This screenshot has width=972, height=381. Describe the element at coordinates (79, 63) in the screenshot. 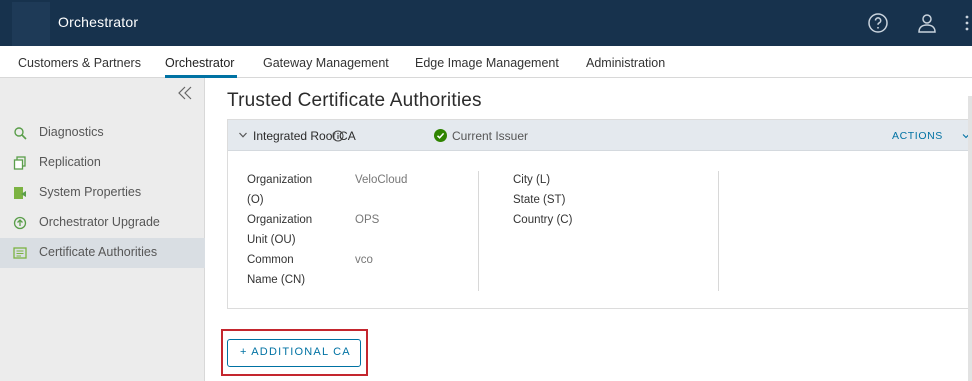

I see `nav-customers-partners: Customers & Partners` at that location.